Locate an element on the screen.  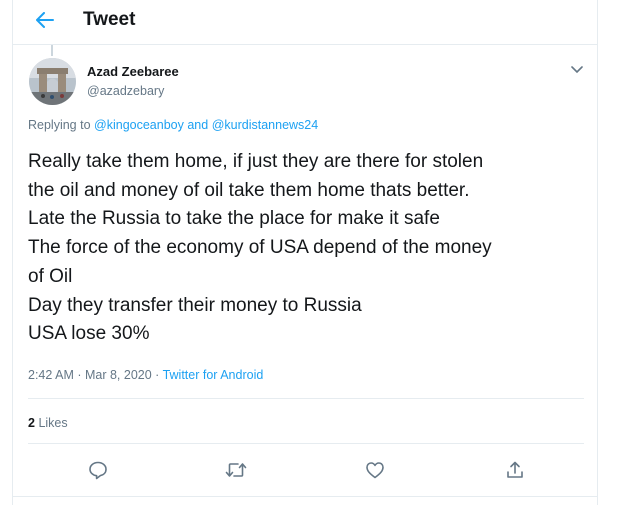
tweet-line: Day they transfer their money to Russia is located at coordinates (195, 305).